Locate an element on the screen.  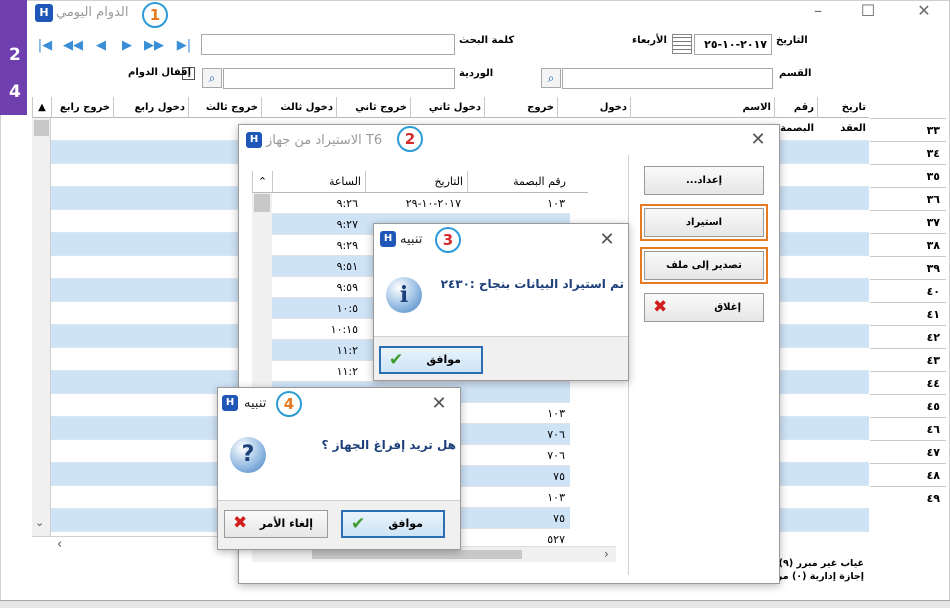
row-number: ٤٤ is located at coordinates (908, 382).